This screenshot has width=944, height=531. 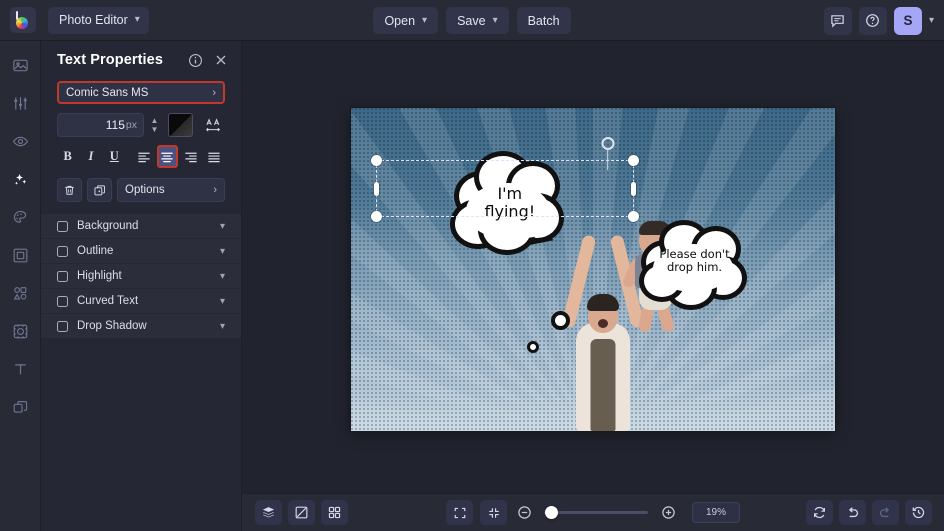 I want to click on grid-view-button, so click(x=334, y=512).